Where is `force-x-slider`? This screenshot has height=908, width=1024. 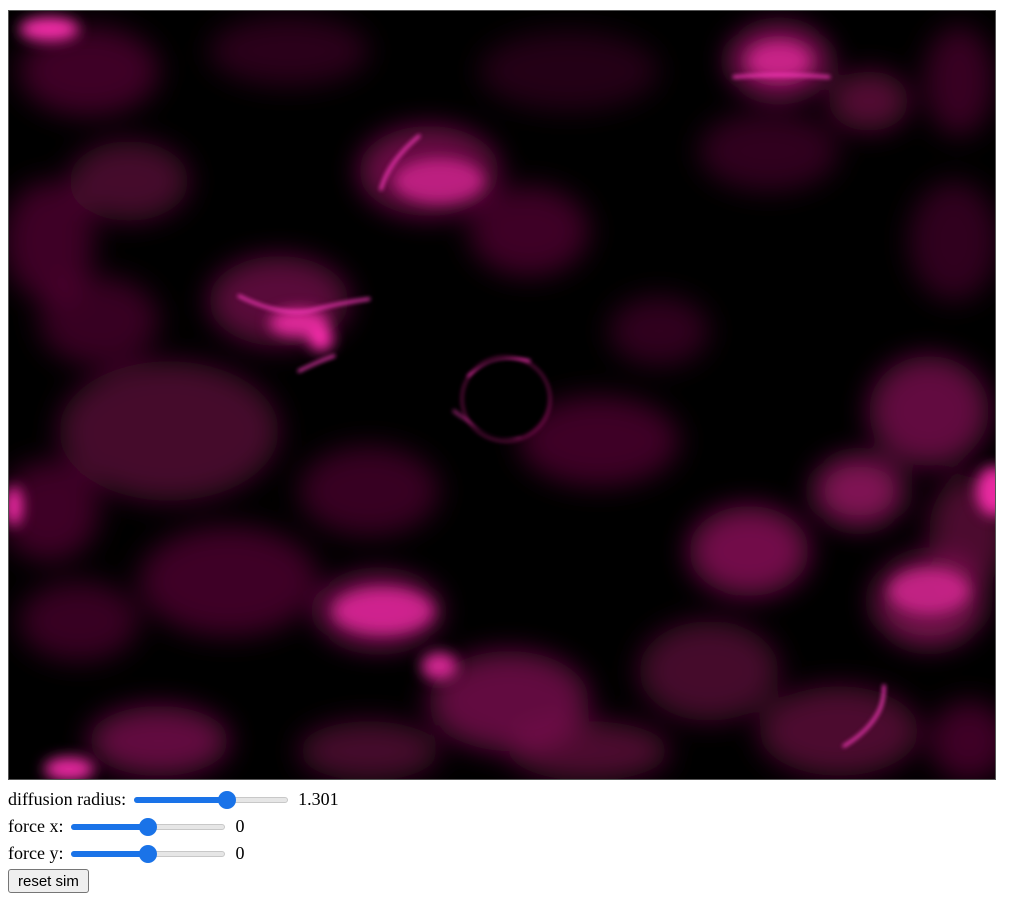
force-x-slider is located at coordinates (148, 826).